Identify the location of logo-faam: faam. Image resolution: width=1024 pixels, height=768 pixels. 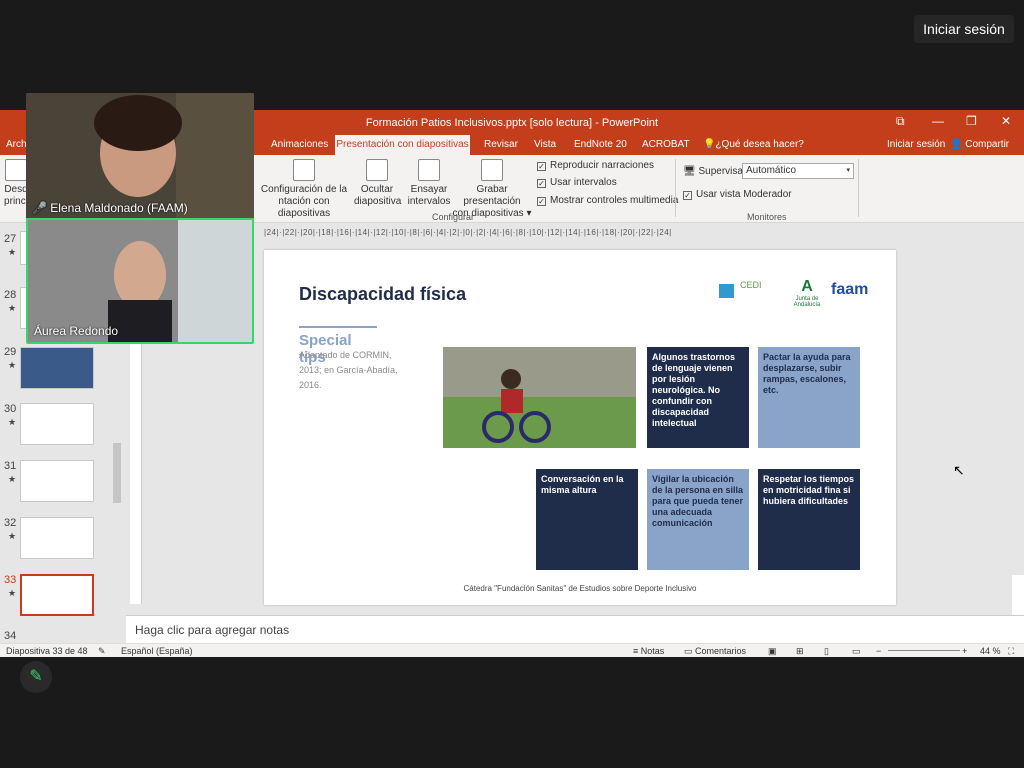
(850, 289).